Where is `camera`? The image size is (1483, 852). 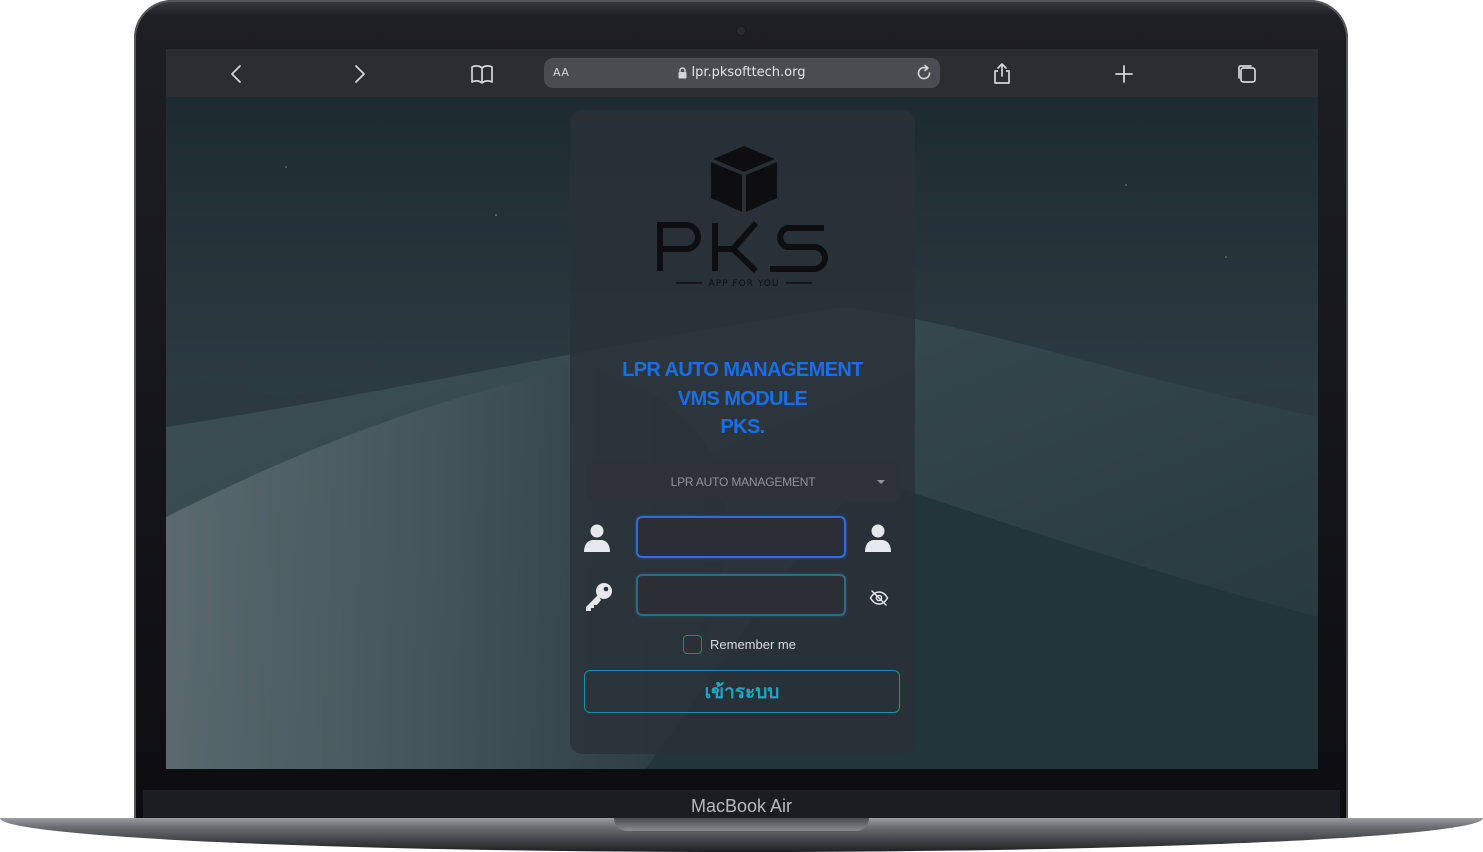
camera is located at coordinates (741, 31).